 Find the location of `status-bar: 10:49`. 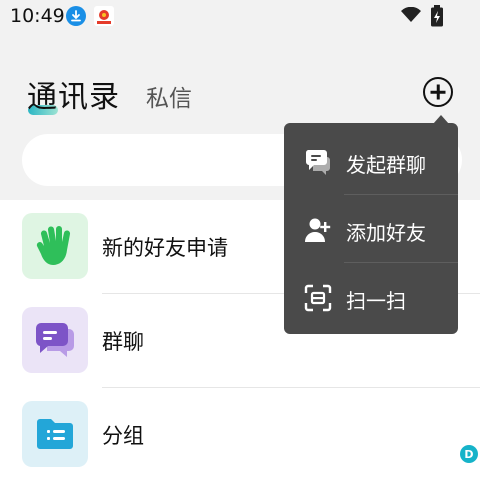

status-bar: 10:49 is located at coordinates (240, 17).